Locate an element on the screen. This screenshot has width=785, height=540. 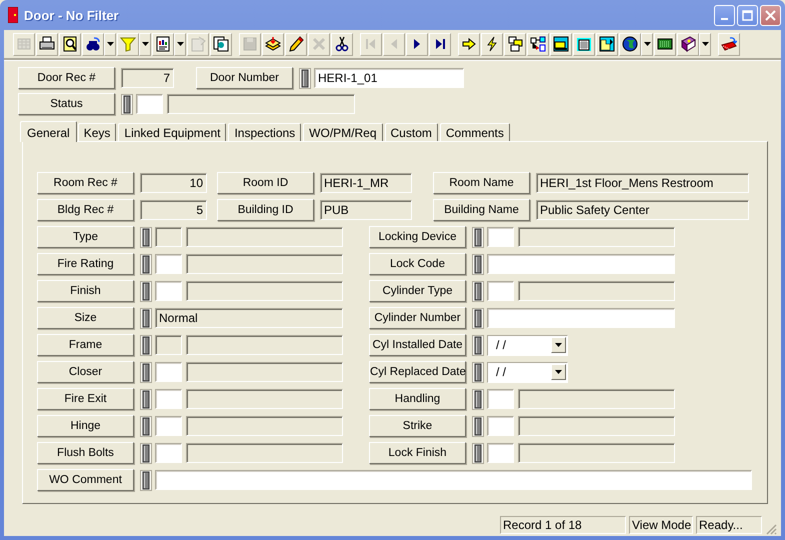
field-label-button: Hinge is located at coordinates (85, 426).